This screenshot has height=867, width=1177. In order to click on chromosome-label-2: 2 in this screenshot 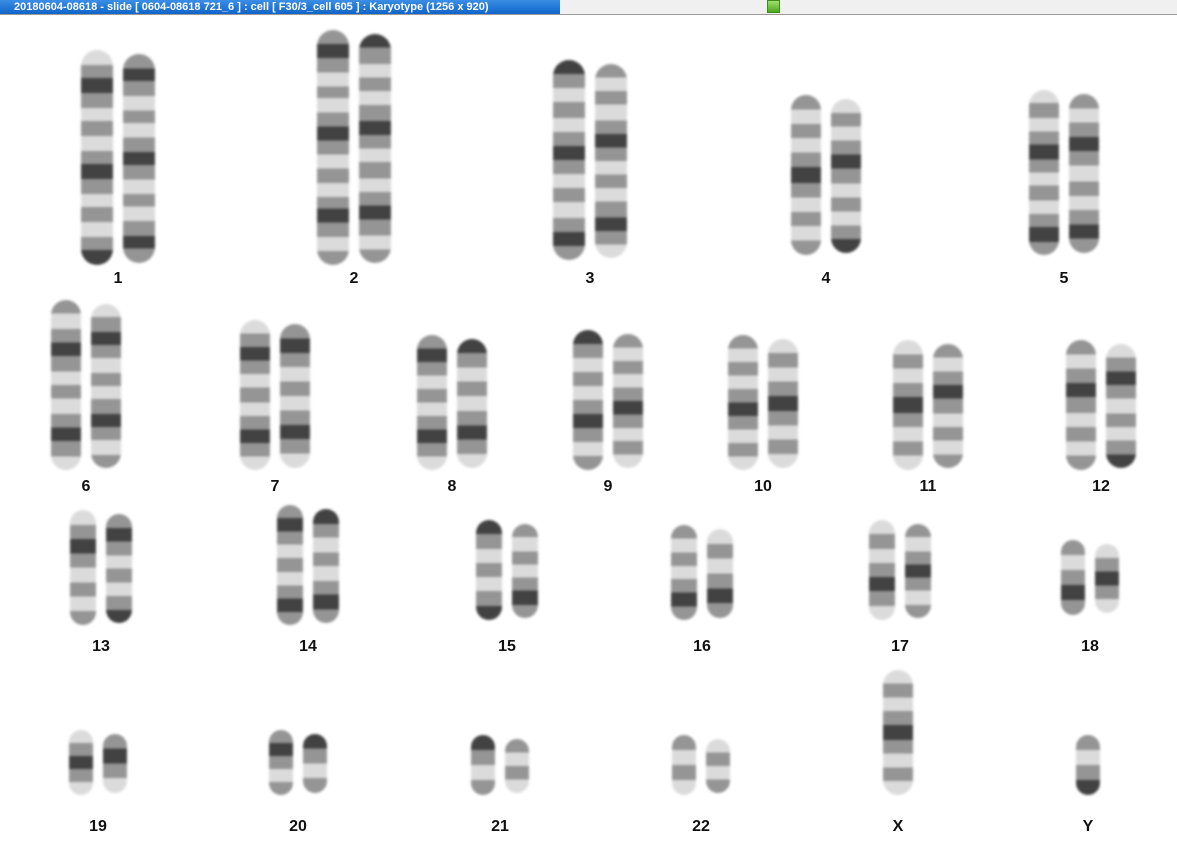, I will do `click(354, 278)`.